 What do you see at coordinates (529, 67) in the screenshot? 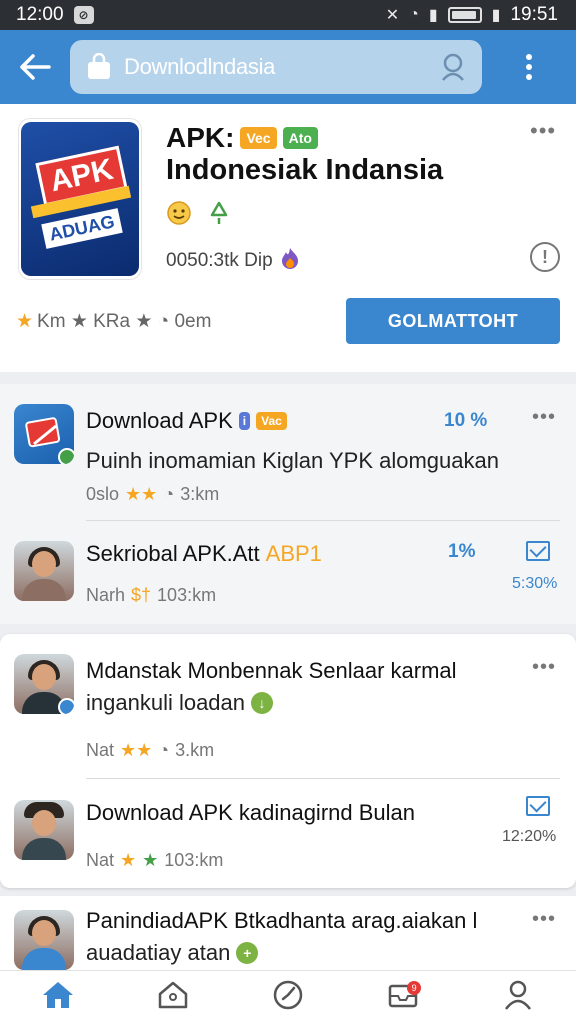
I see `overflow-menu-icon` at bounding box center [529, 67].